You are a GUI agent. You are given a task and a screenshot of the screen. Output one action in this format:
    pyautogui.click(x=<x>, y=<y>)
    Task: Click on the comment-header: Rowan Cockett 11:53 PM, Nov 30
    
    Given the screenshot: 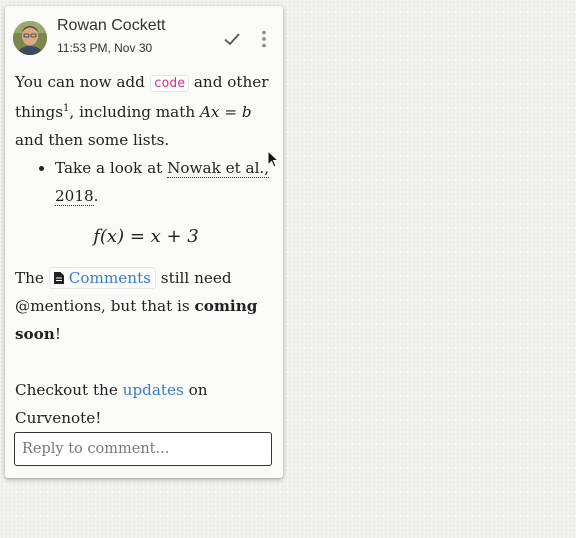 What is the action you would take?
    pyautogui.click(x=144, y=35)
    